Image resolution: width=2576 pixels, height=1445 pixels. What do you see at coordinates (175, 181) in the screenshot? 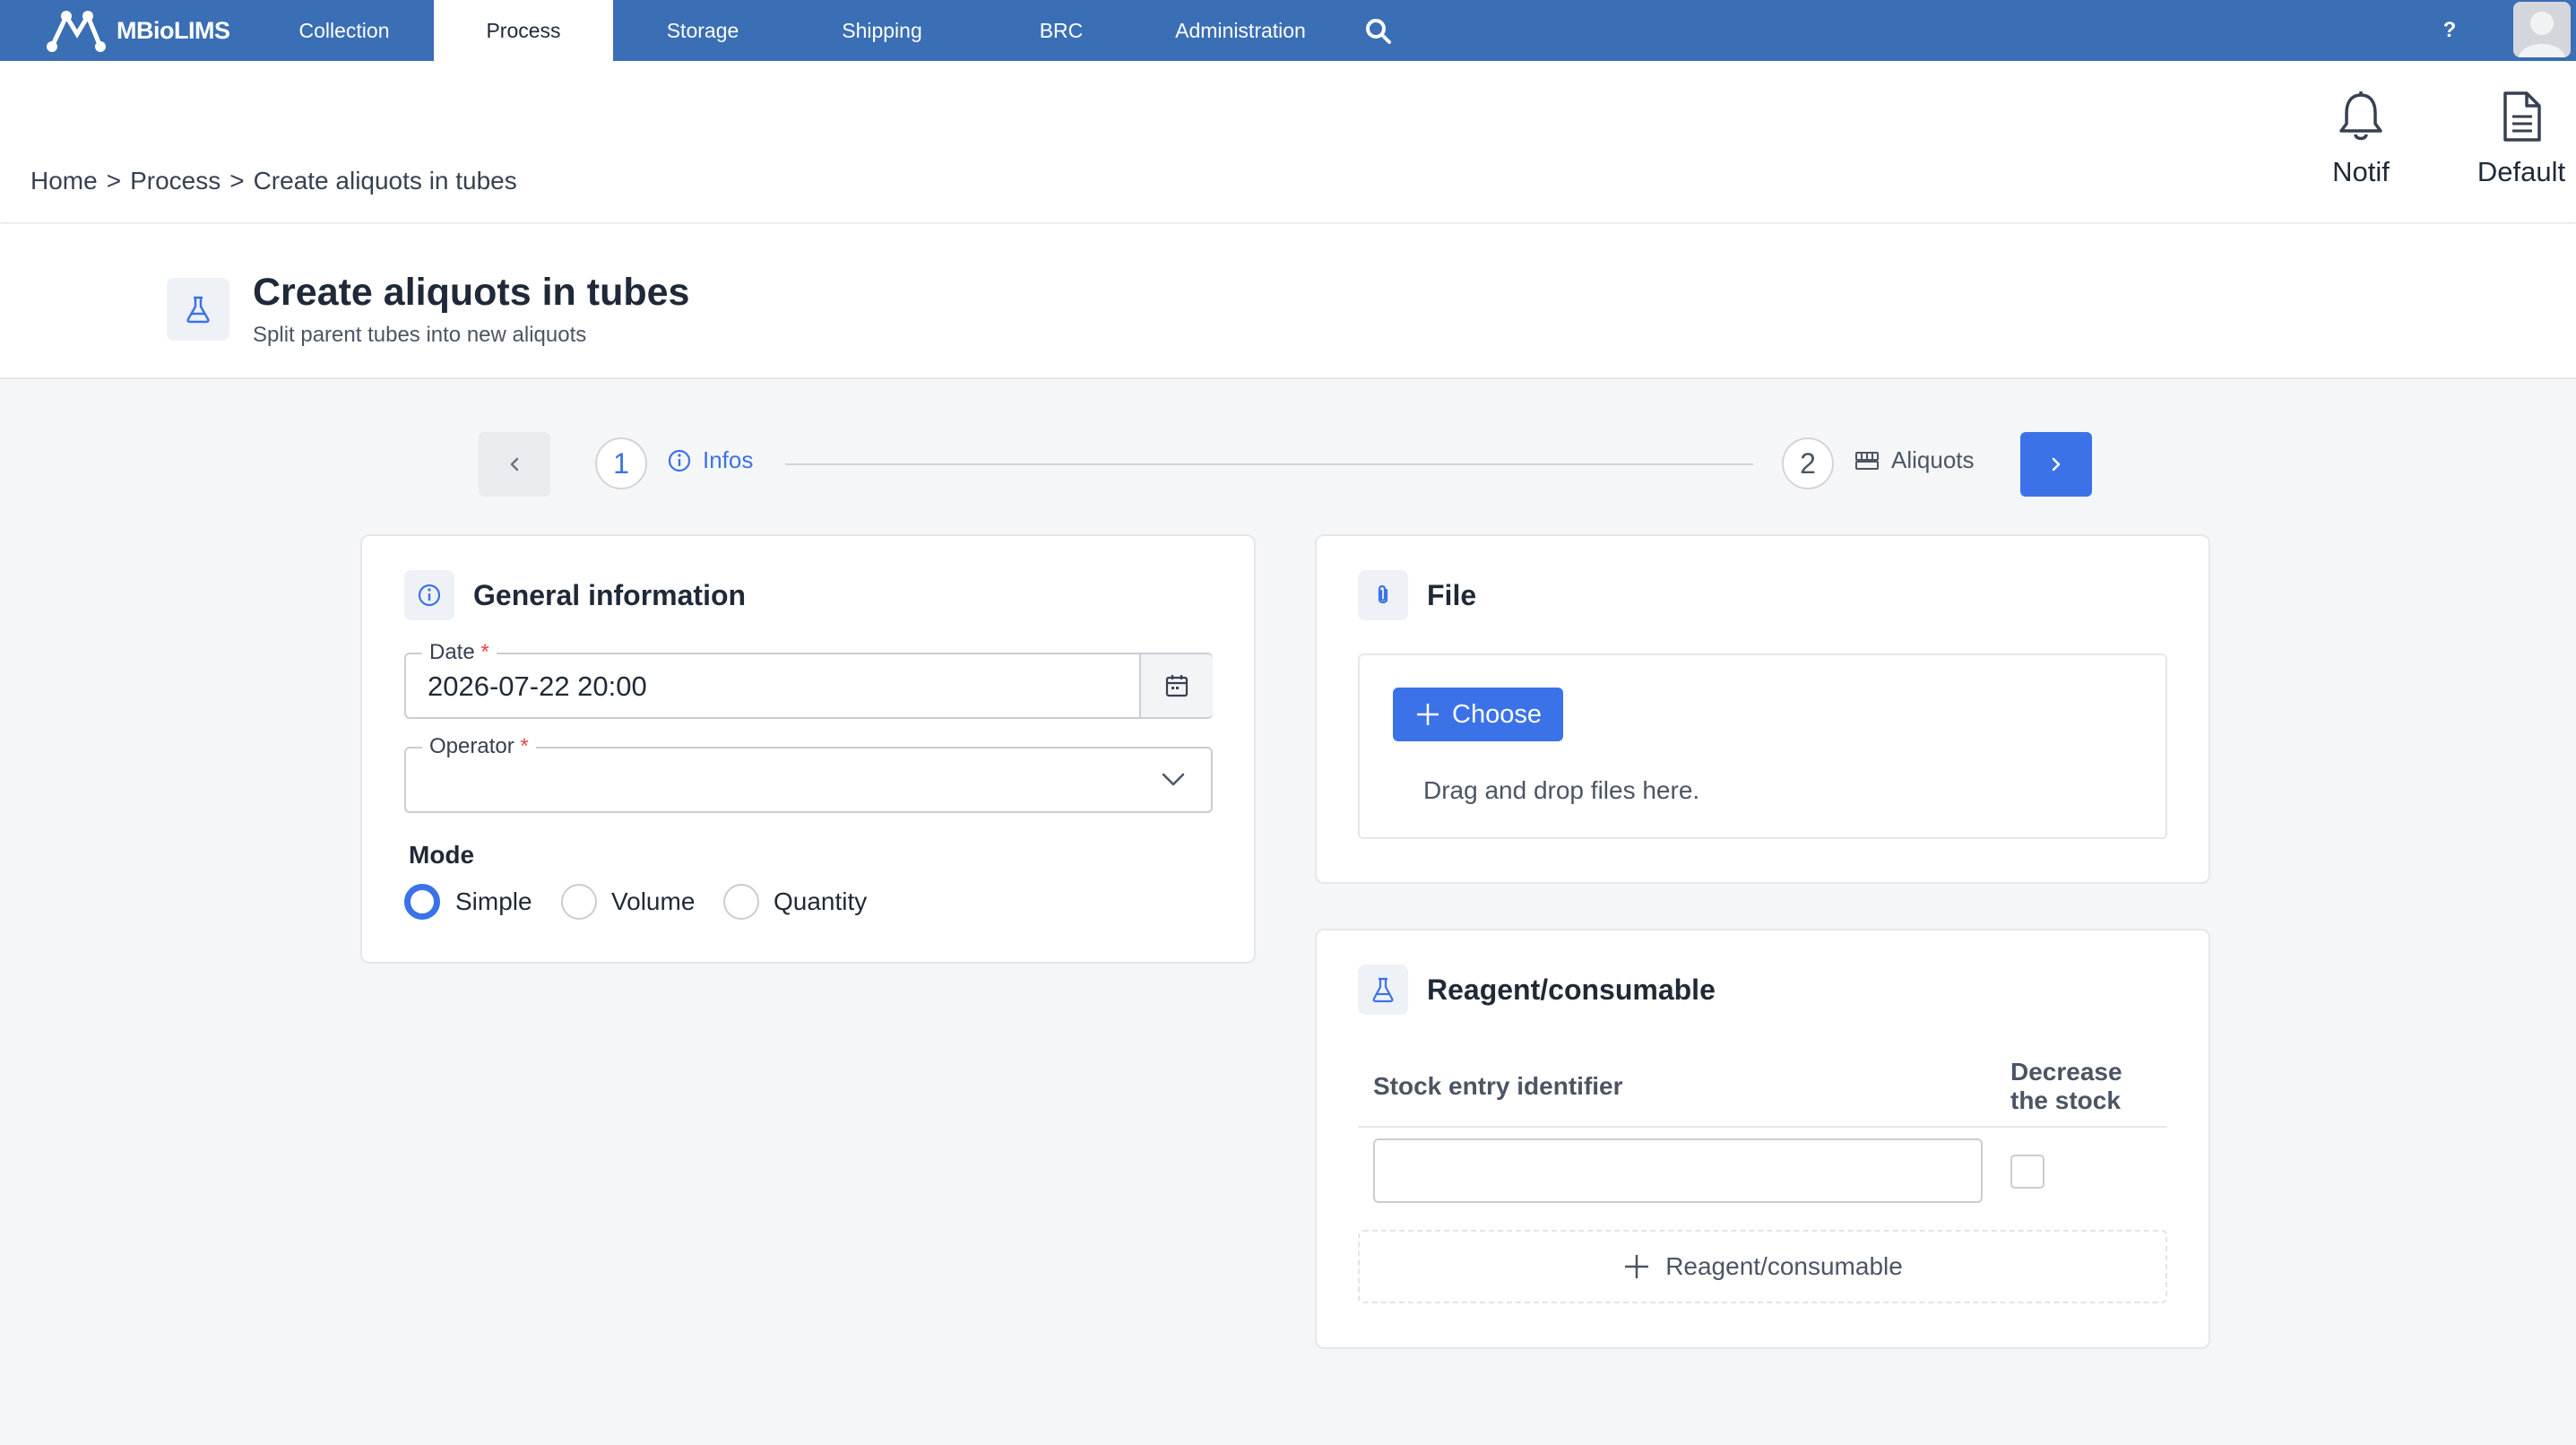
I see `breadcrumb-process: Process` at bounding box center [175, 181].